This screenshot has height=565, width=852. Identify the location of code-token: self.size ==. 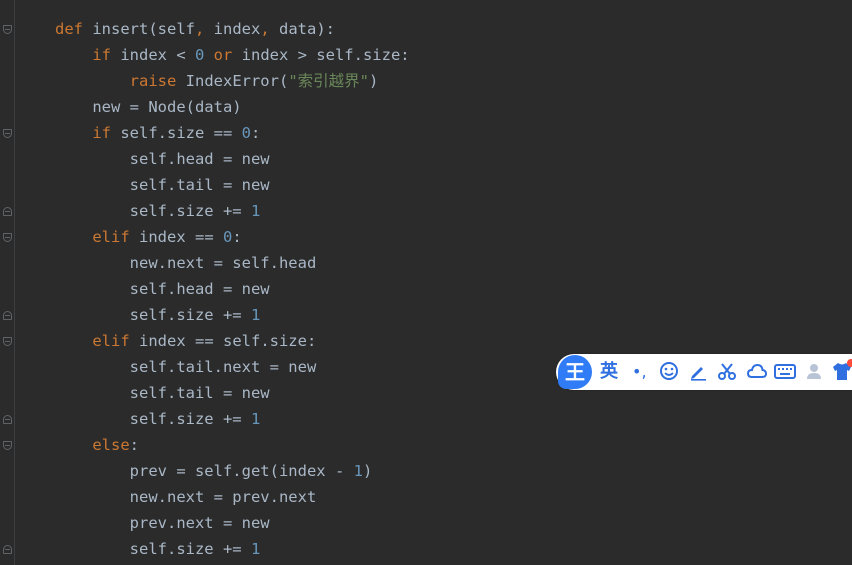
(181, 133).